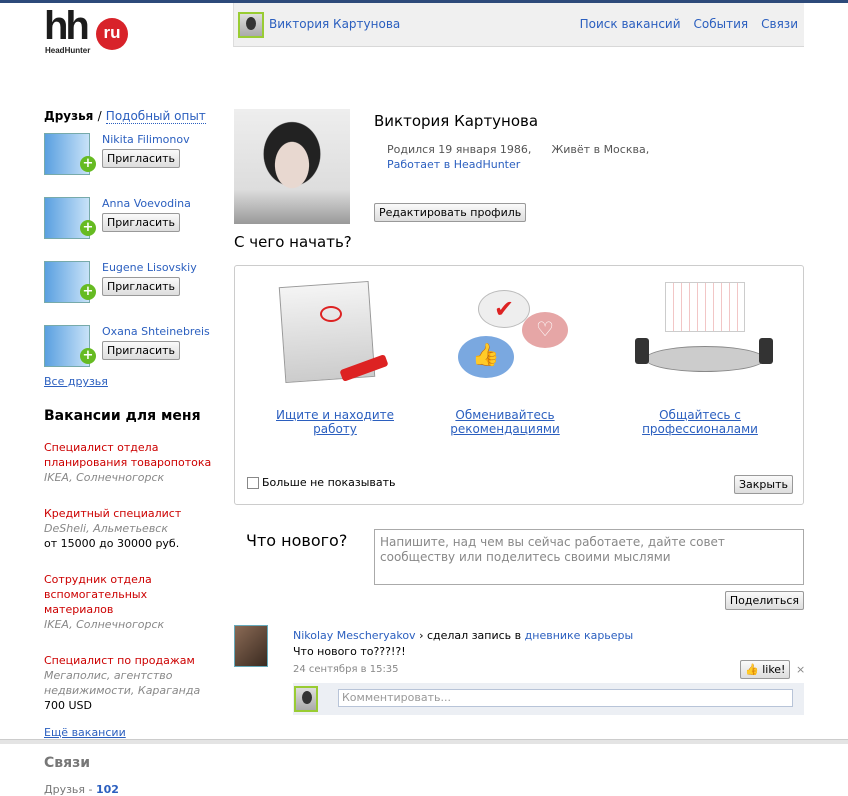 The image size is (848, 796). Describe the element at coordinates (89, 32) in the screenshot. I see `hh-logo: hh ru HeadHunter` at that location.